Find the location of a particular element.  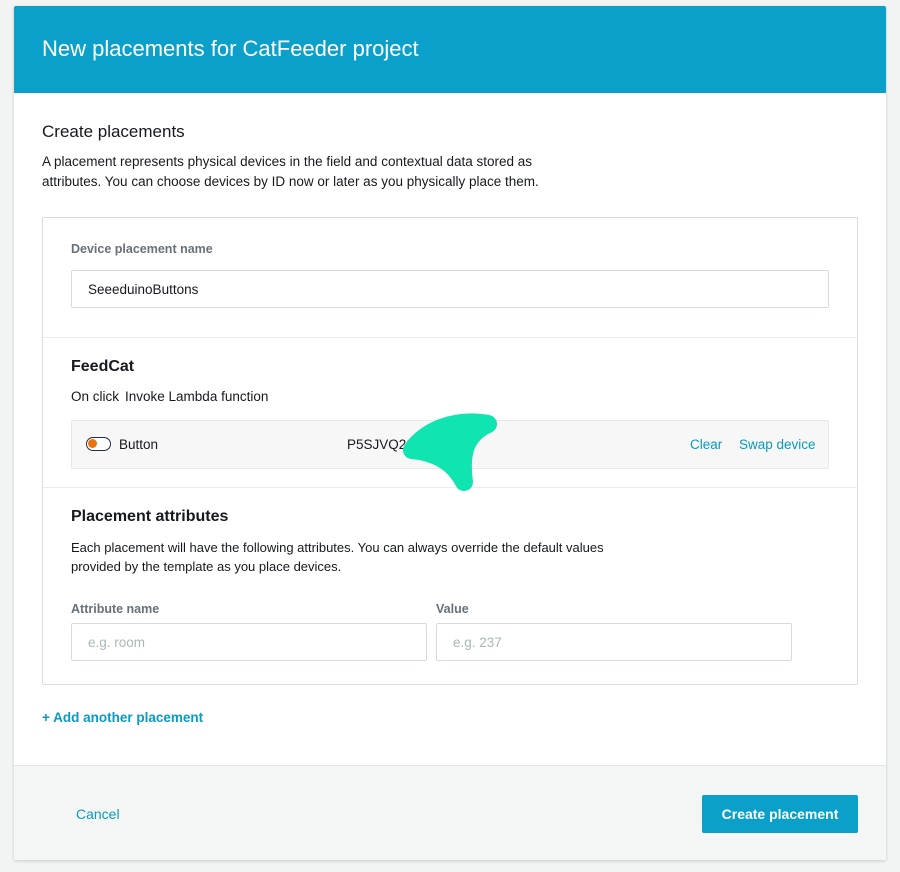

placement-name-label: Device placement name is located at coordinates (142, 249).